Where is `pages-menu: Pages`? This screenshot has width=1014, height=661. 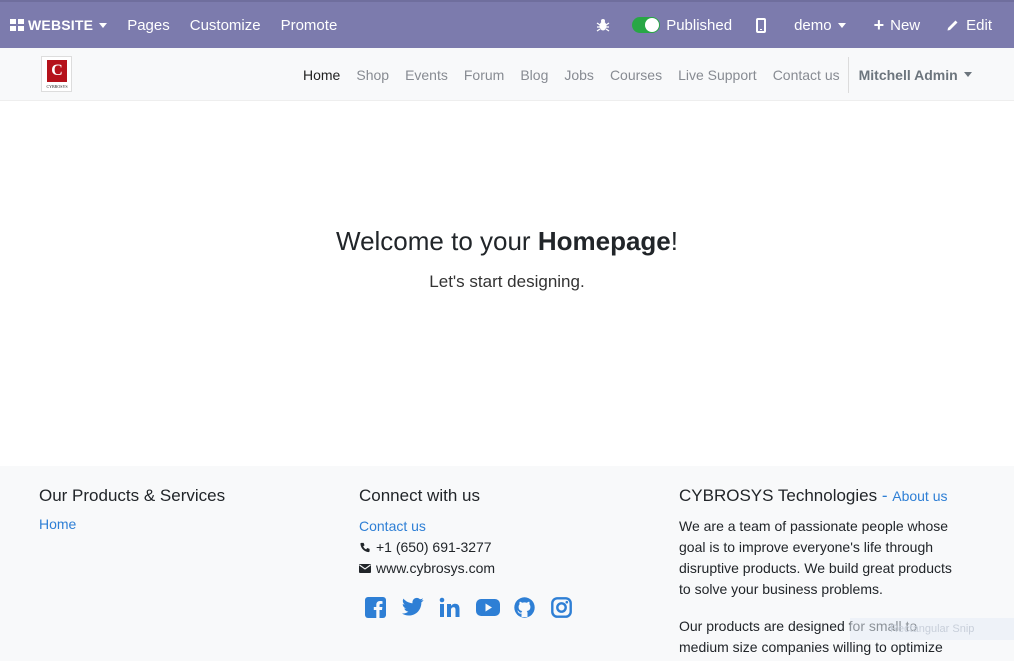 pages-menu: Pages is located at coordinates (148, 25).